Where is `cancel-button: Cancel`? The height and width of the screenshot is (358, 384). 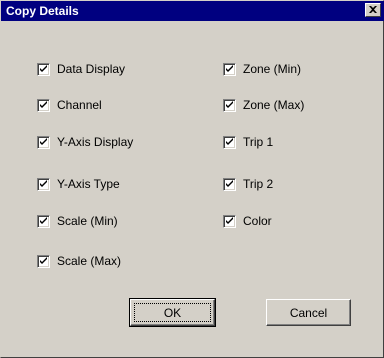
cancel-button: Cancel is located at coordinates (308, 312).